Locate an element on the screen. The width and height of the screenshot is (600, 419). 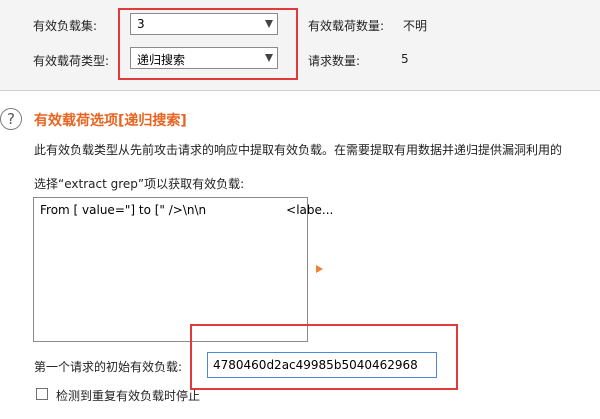
grep-instruction: 选择“extract grep”项以获取有效负载: is located at coordinates (139, 184).